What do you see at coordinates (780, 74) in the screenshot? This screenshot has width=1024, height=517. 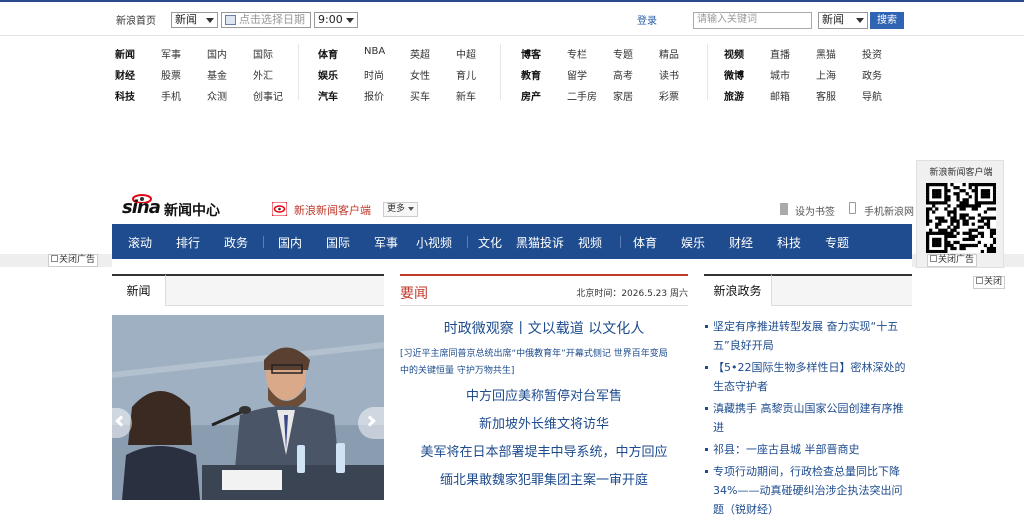 I see `channel-link: 城市` at bounding box center [780, 74].